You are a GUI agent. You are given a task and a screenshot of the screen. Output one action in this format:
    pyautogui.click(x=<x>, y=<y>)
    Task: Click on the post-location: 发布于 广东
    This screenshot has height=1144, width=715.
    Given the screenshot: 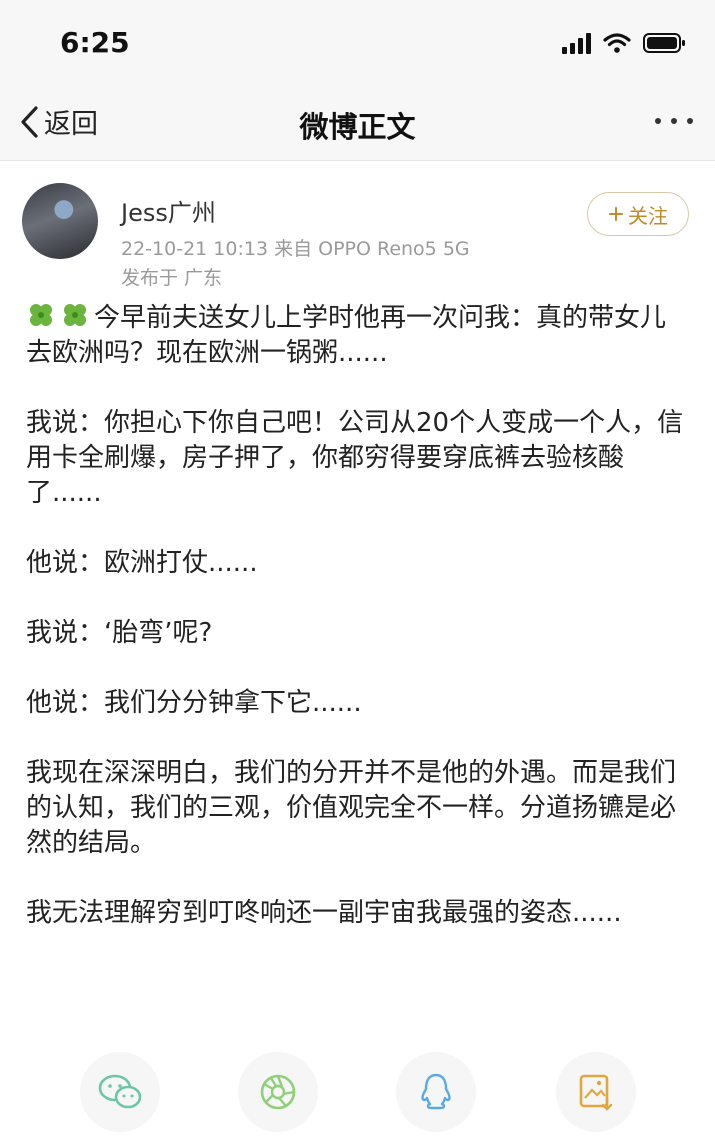 What is the action you would take?
    pyautogui.click(x=172, y=278)
    